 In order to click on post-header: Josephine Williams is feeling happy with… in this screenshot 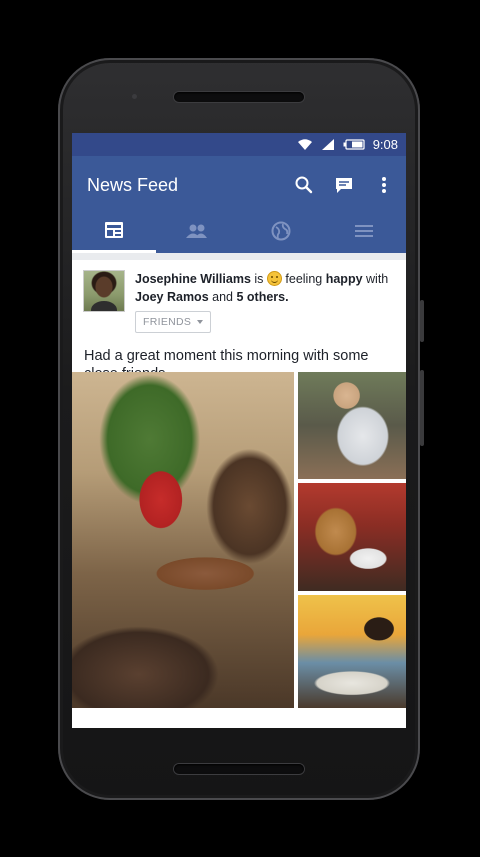, I will do `click(239, 296)`.